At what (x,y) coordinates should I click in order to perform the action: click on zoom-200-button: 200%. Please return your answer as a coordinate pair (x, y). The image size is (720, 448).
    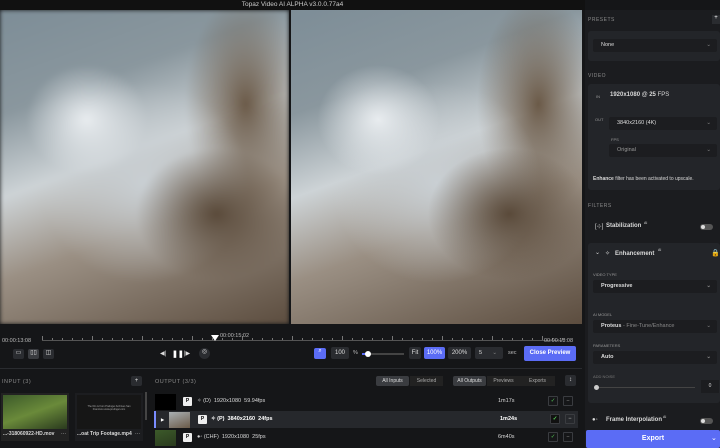
    Looking at the image, I should click on (459, 353).